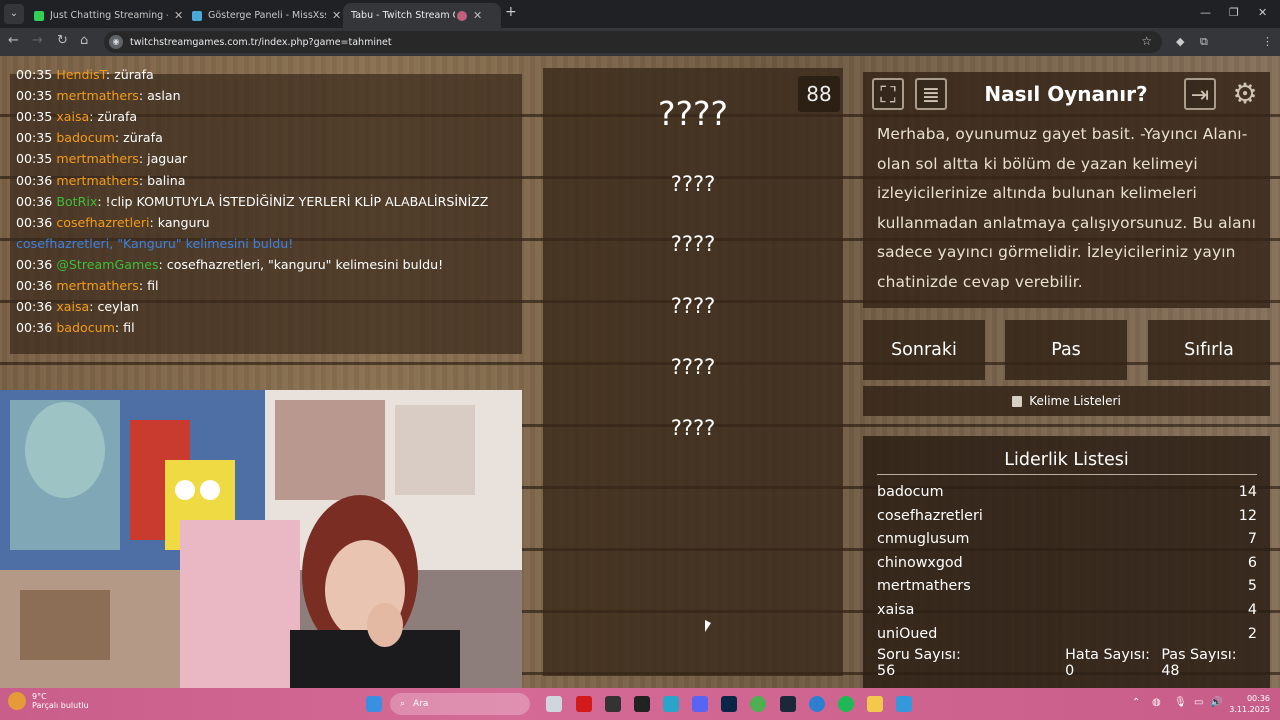 This screenshot has width=1280, height=720. What do you see at coordinates (923, 539) in the screenshot?
I see `player-name: cnmuglusum` at bounding box center [923, 539].